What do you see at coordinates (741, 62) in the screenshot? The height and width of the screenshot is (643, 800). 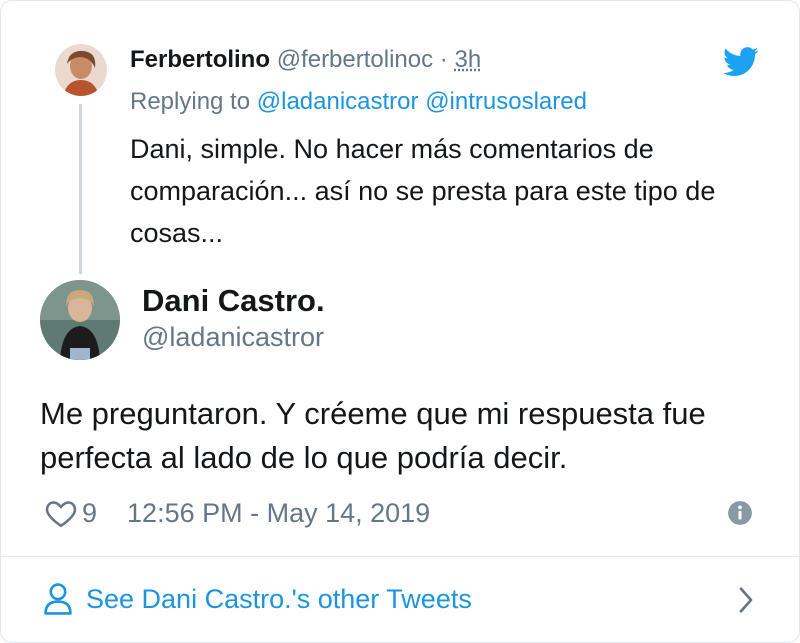 I see `twitter-bird-icon` at bounding box center [741, 62].